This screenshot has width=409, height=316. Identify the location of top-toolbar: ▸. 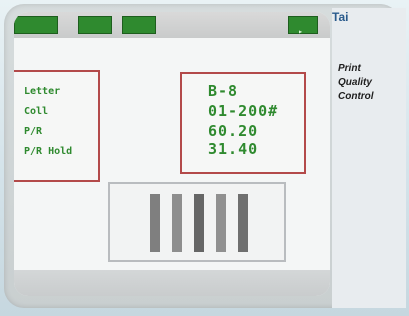
(172, 25).